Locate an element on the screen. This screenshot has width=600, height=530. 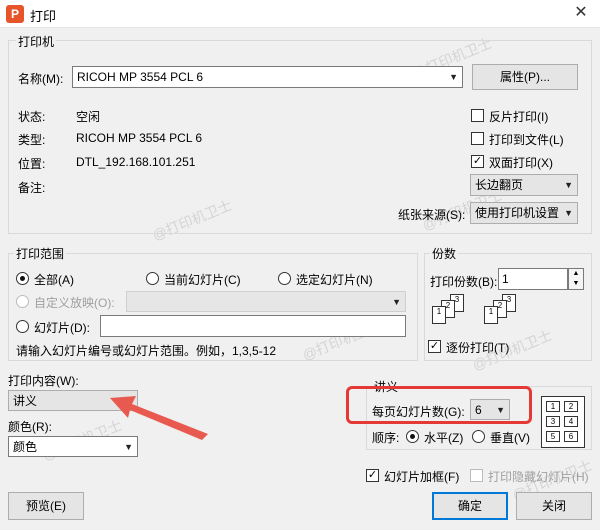
range-current-label: 当前幻灯片(C) is located at coordinates (202, 280).